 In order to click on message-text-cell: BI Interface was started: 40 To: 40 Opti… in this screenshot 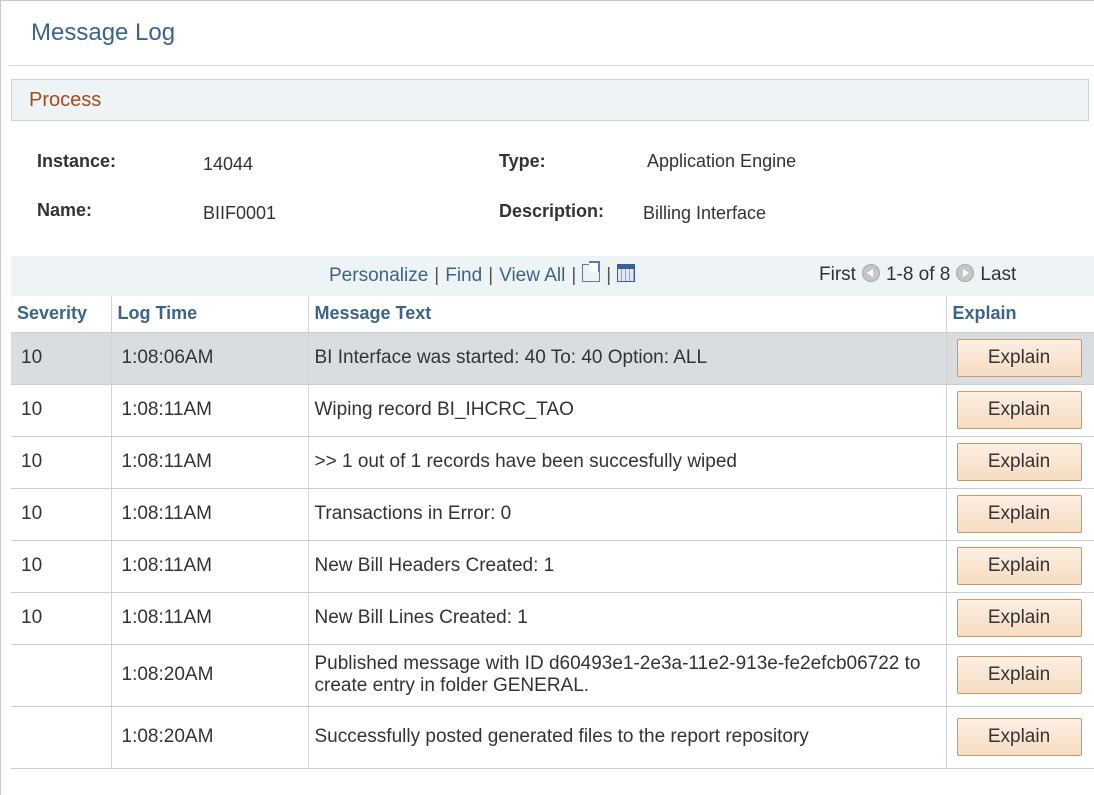, I will do `click(627, 358)`.